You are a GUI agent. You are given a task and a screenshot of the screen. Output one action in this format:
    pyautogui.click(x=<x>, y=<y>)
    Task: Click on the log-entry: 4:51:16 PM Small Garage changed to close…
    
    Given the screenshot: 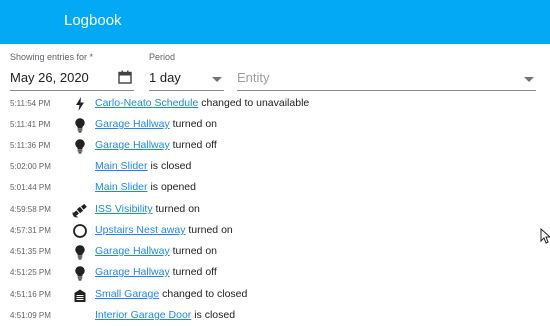 What is the action you would take?
    pyautogui.click(x=250, y=296)
    